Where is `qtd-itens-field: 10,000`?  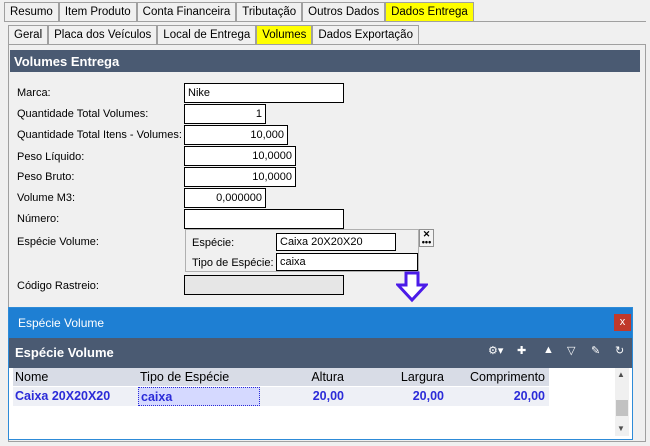
qtd-itens-field: 10,000 is located at coordinates (236, 135).